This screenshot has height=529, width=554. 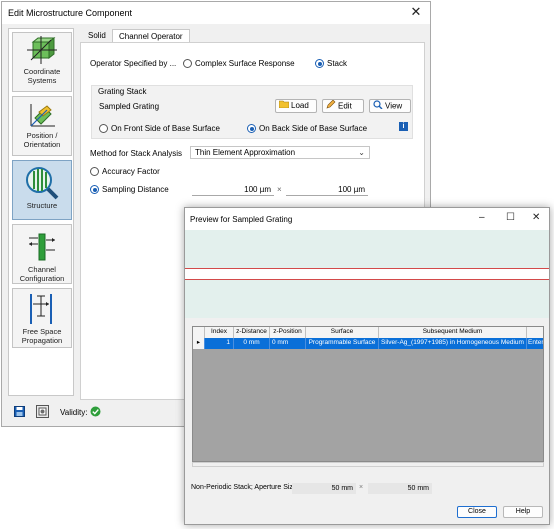 What do you see at coordinates (42, 76) in the screenshot?
I see `nav-label: Coordinate Systems` at bounding box center [42, 76].